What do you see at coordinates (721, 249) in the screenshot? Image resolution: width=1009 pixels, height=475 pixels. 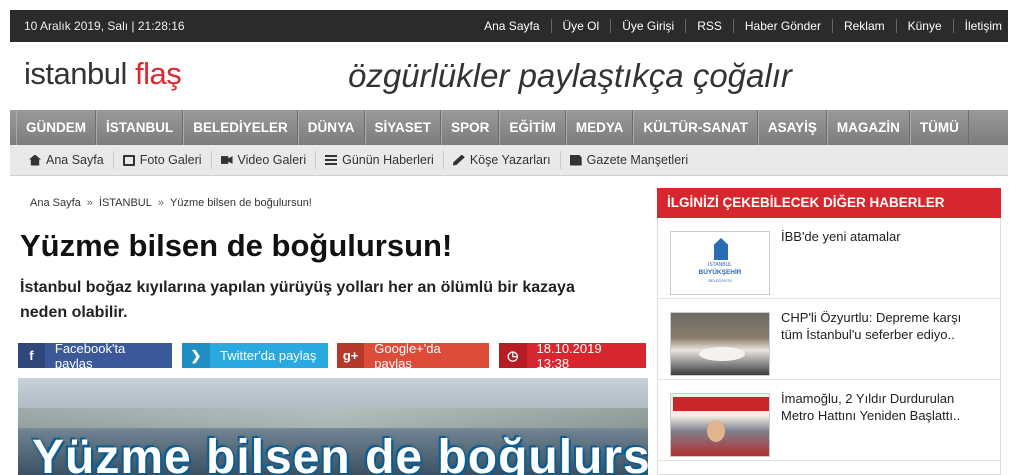 I see `ibb-logo-icon` at bounding box center [721, 249].